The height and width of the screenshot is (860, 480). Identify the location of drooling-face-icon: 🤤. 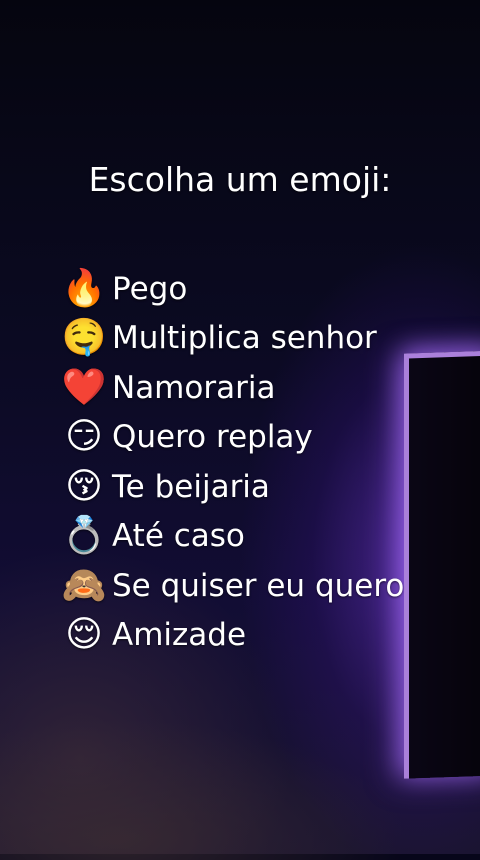
(84, 338).